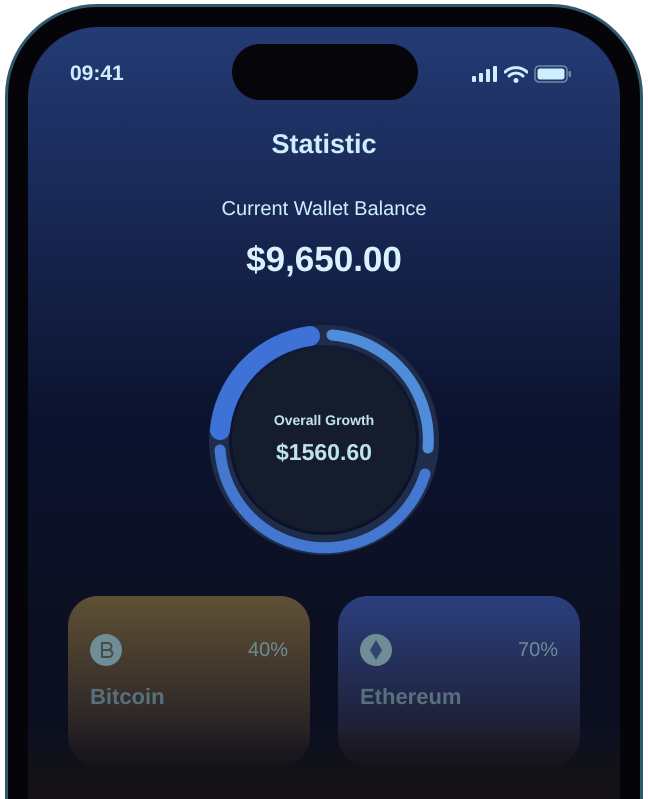 Image resolution: width=648 pixels, height=799 pixels. I want to click on balance-label: Current Wallet Balance, so click(324, 209).